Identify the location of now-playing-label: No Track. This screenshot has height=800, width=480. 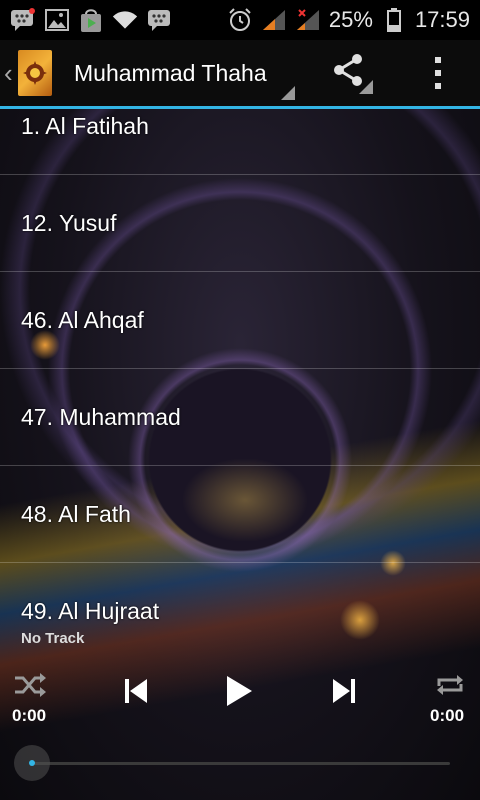
(53, 638).